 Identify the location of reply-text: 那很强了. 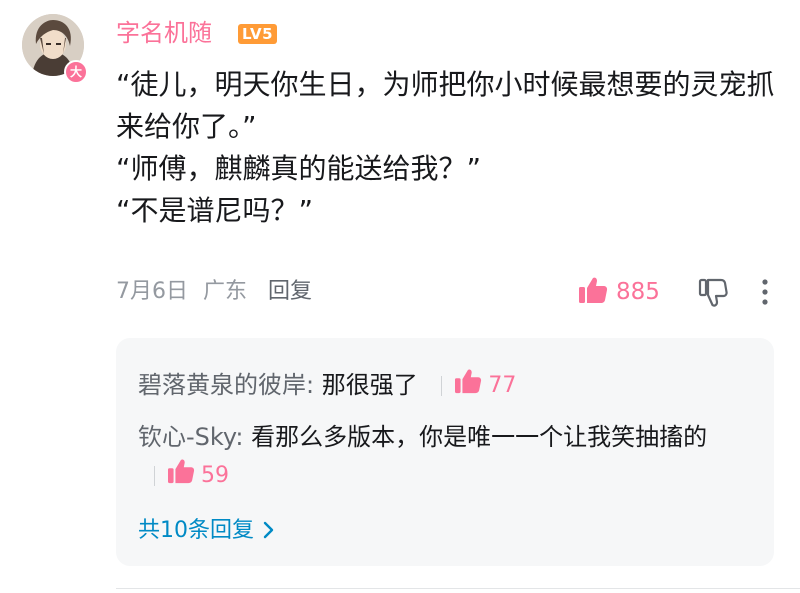
(369, 385).